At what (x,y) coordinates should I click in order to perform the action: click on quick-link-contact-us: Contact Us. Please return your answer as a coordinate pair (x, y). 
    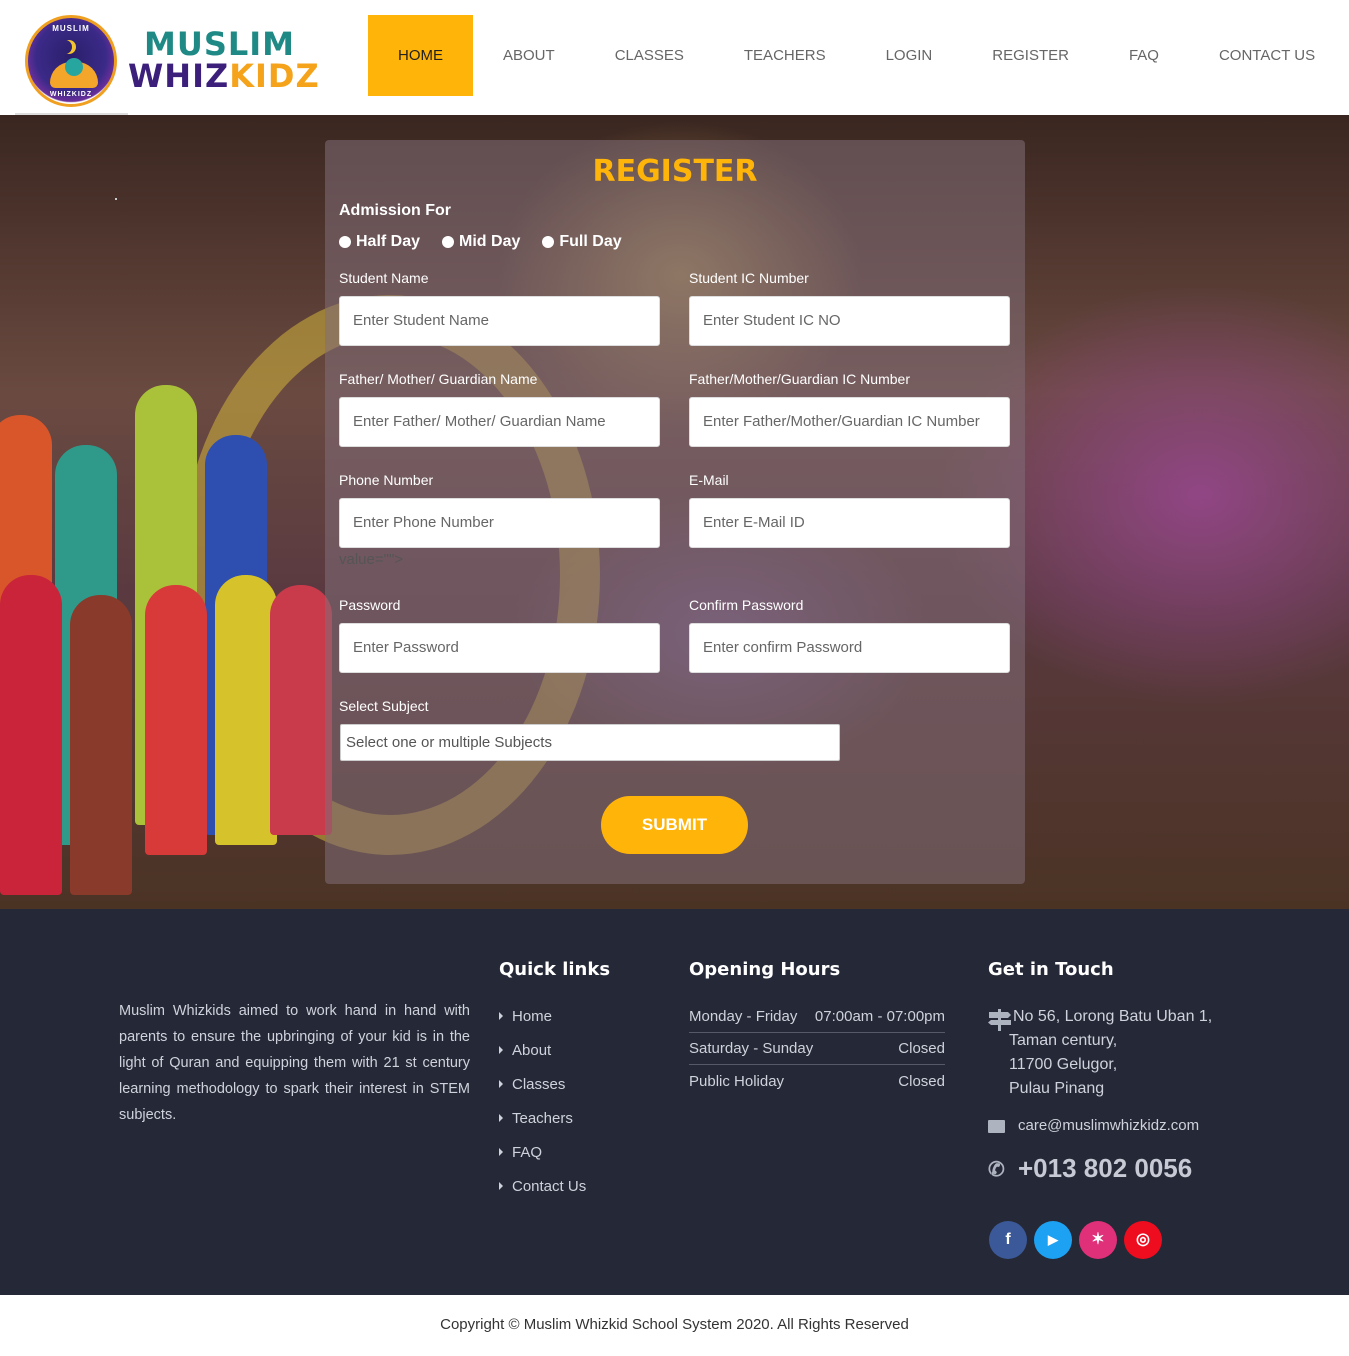
    Looking at the image, I should click on (542, 1195).